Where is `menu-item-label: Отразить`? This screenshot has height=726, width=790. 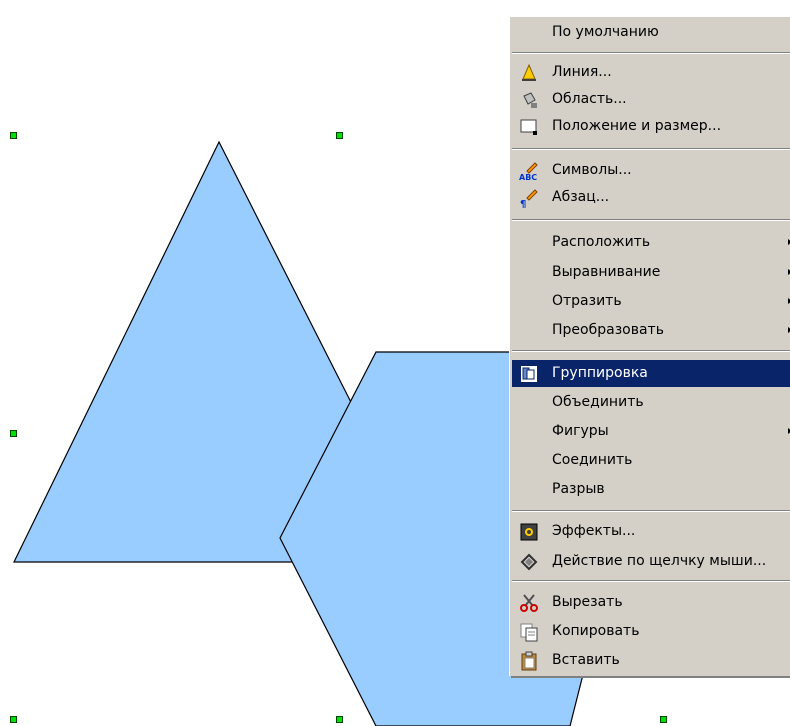
menu-item-label: Отразить is located at coordinates (587, 301).